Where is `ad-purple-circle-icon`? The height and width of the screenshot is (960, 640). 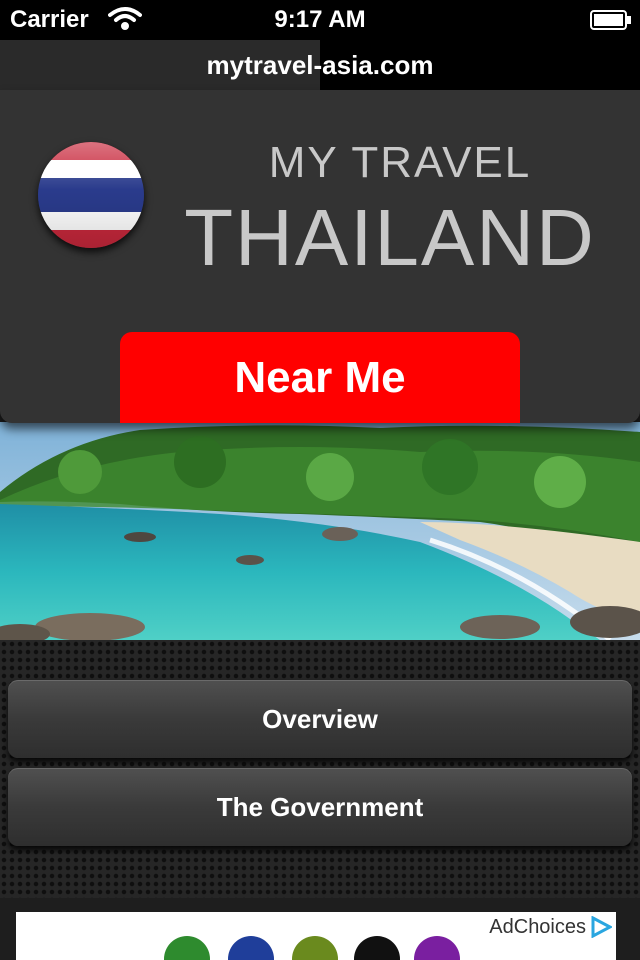
ad-purple-circle-icon is located at coordinates (437, 948).